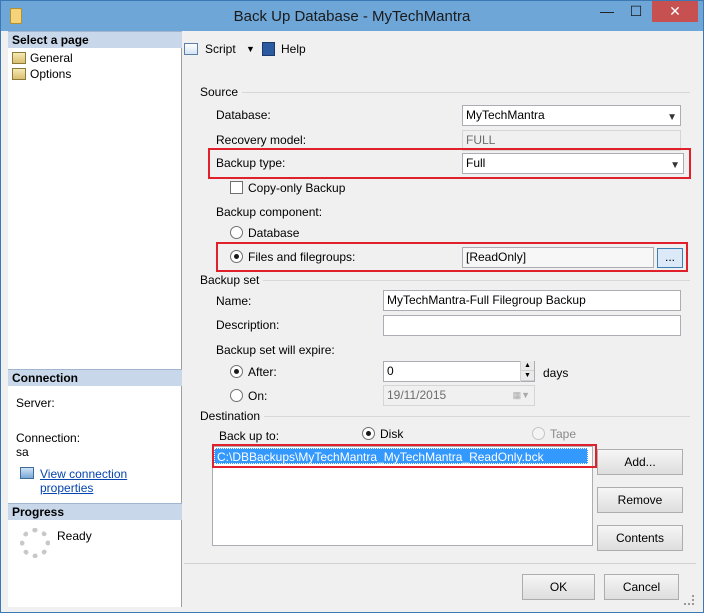 This screenshot has width=704, height=613. Describe the element at coordinates (417, 395) in the screenshot. I see `expire-date-value: 19/11/2015` at that location.